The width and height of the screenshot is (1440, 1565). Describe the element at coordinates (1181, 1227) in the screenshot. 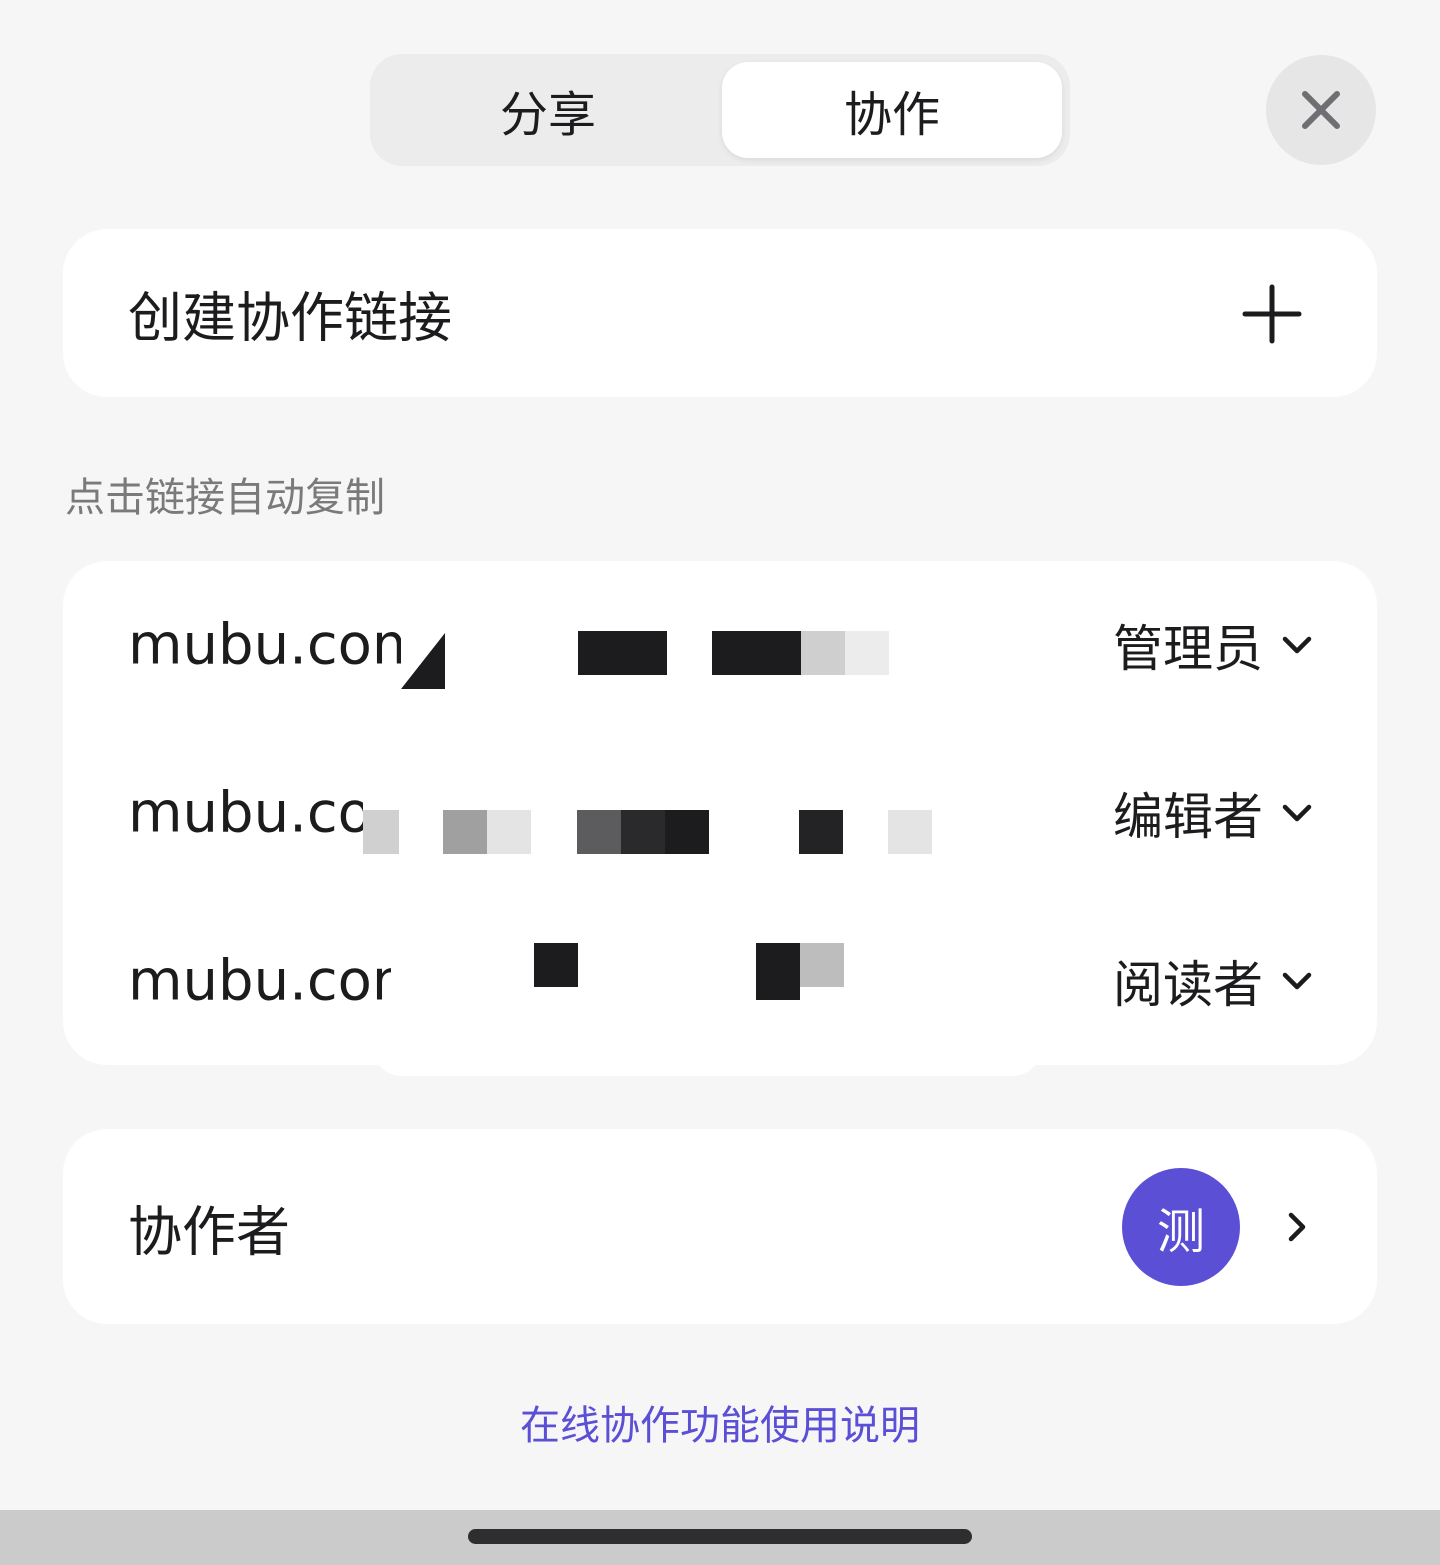

I see `avatar: 测` at that location.